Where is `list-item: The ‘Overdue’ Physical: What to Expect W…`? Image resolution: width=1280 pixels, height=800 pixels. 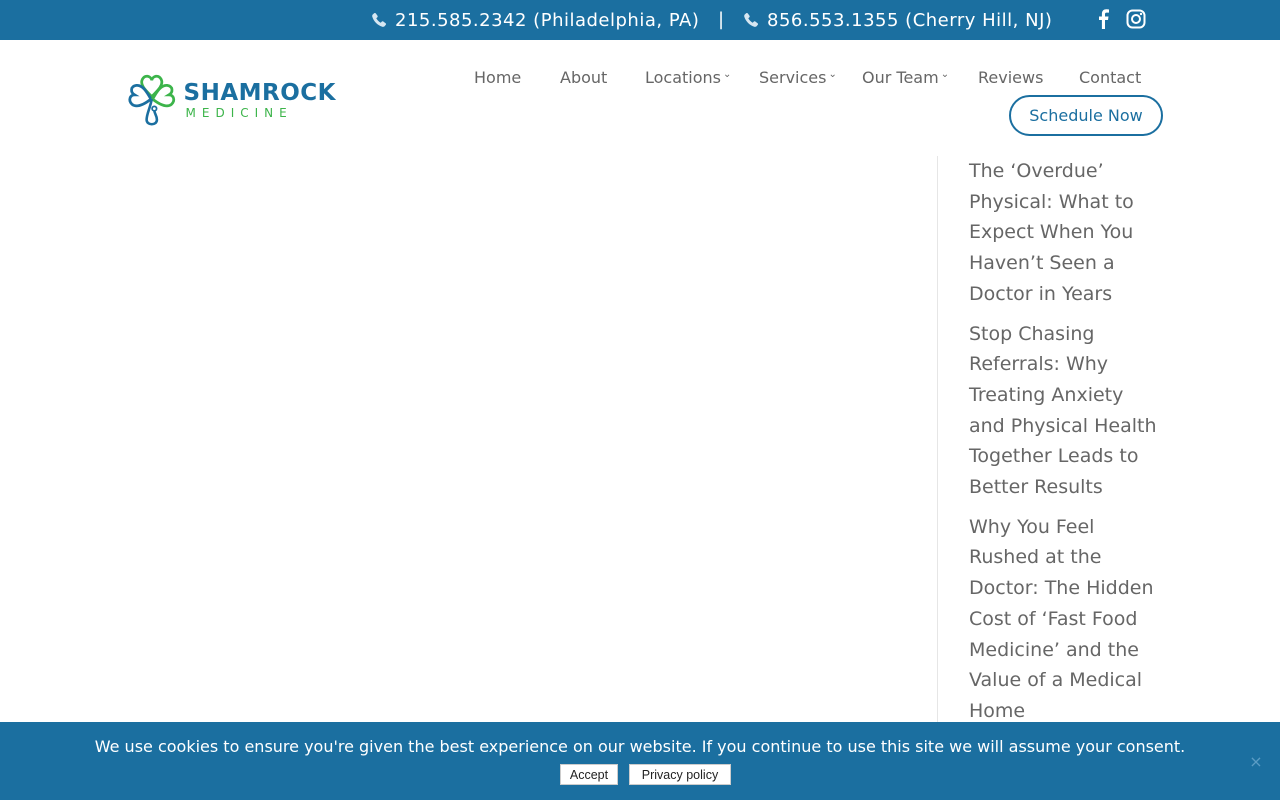 list-item: The ‘Overdue’ Physical: What to Expect W… is located at coordinates (1064, 233).